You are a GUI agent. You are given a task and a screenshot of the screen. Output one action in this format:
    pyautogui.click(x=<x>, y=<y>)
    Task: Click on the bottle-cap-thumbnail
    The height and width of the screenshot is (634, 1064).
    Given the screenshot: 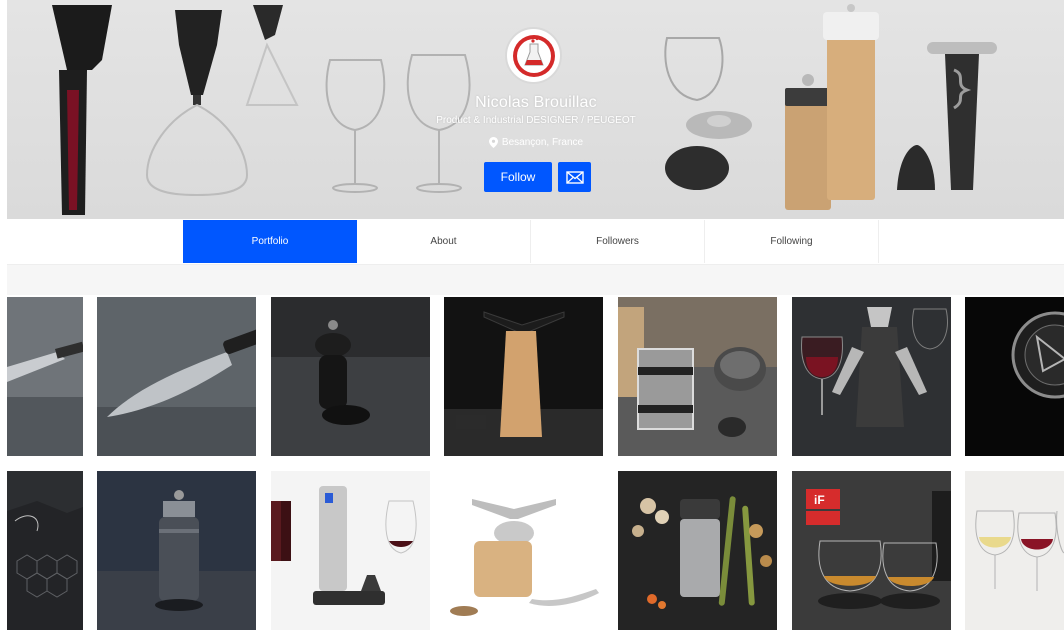 What is the action you would take?
    pyautogui.click(x=1014, y=376)
    